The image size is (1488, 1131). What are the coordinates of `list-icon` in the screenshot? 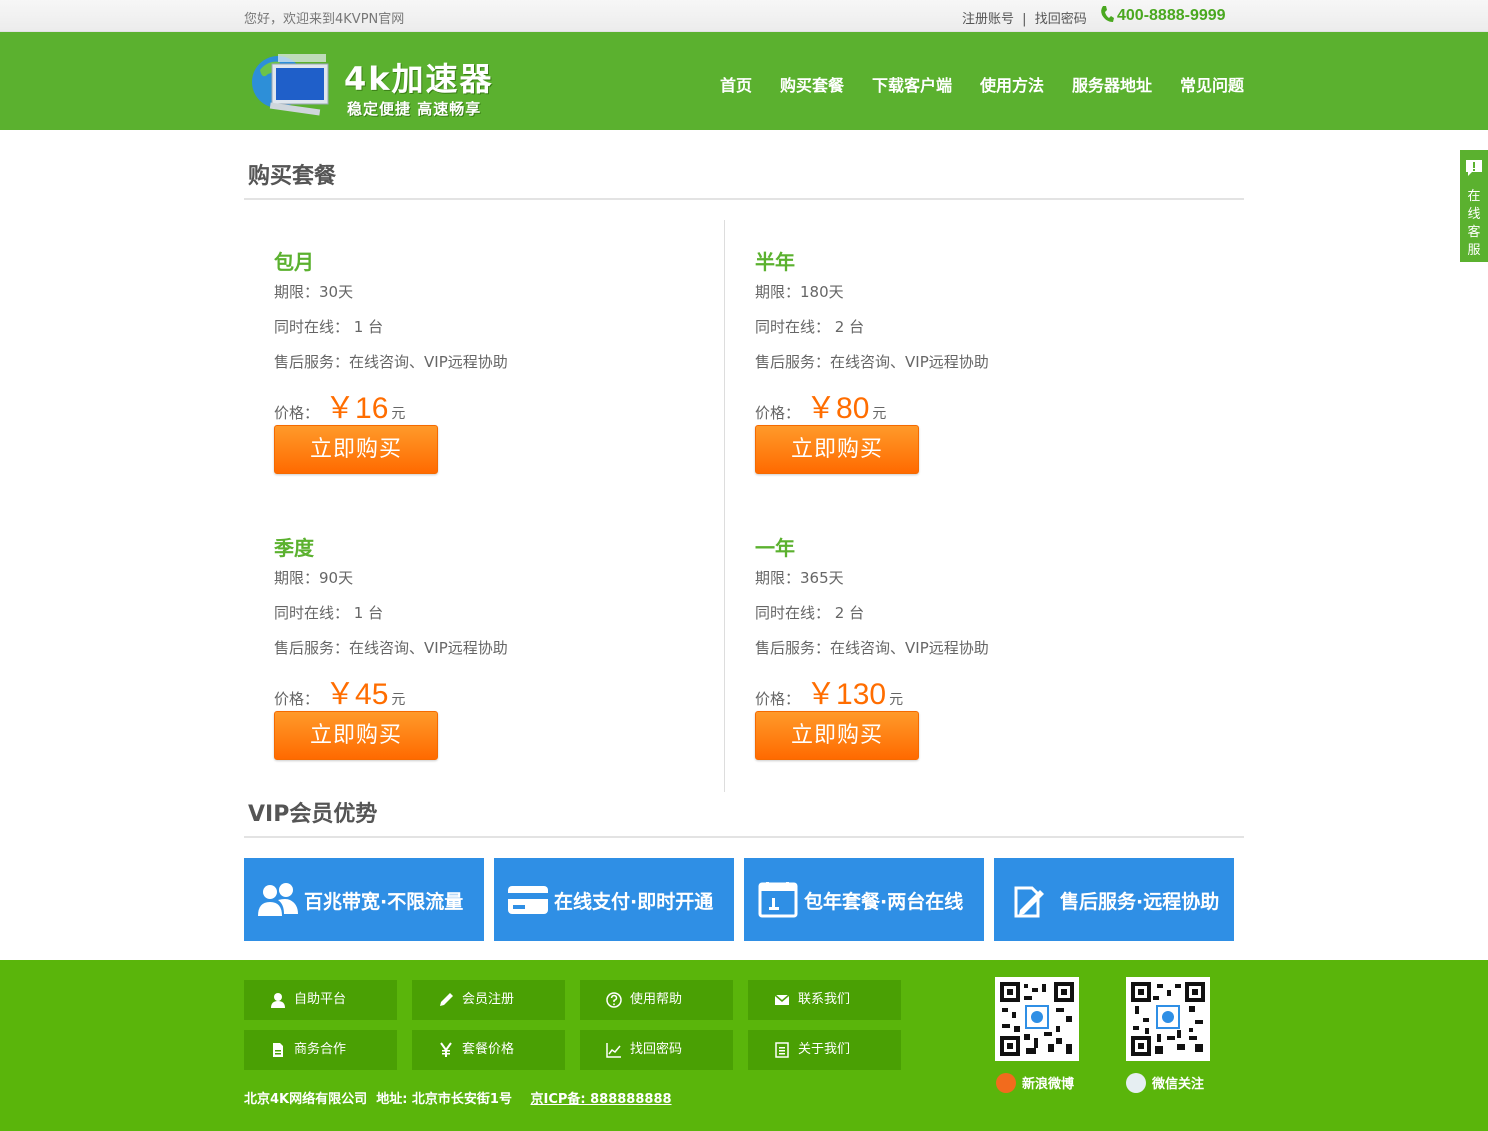 It's located at (782, 1050).